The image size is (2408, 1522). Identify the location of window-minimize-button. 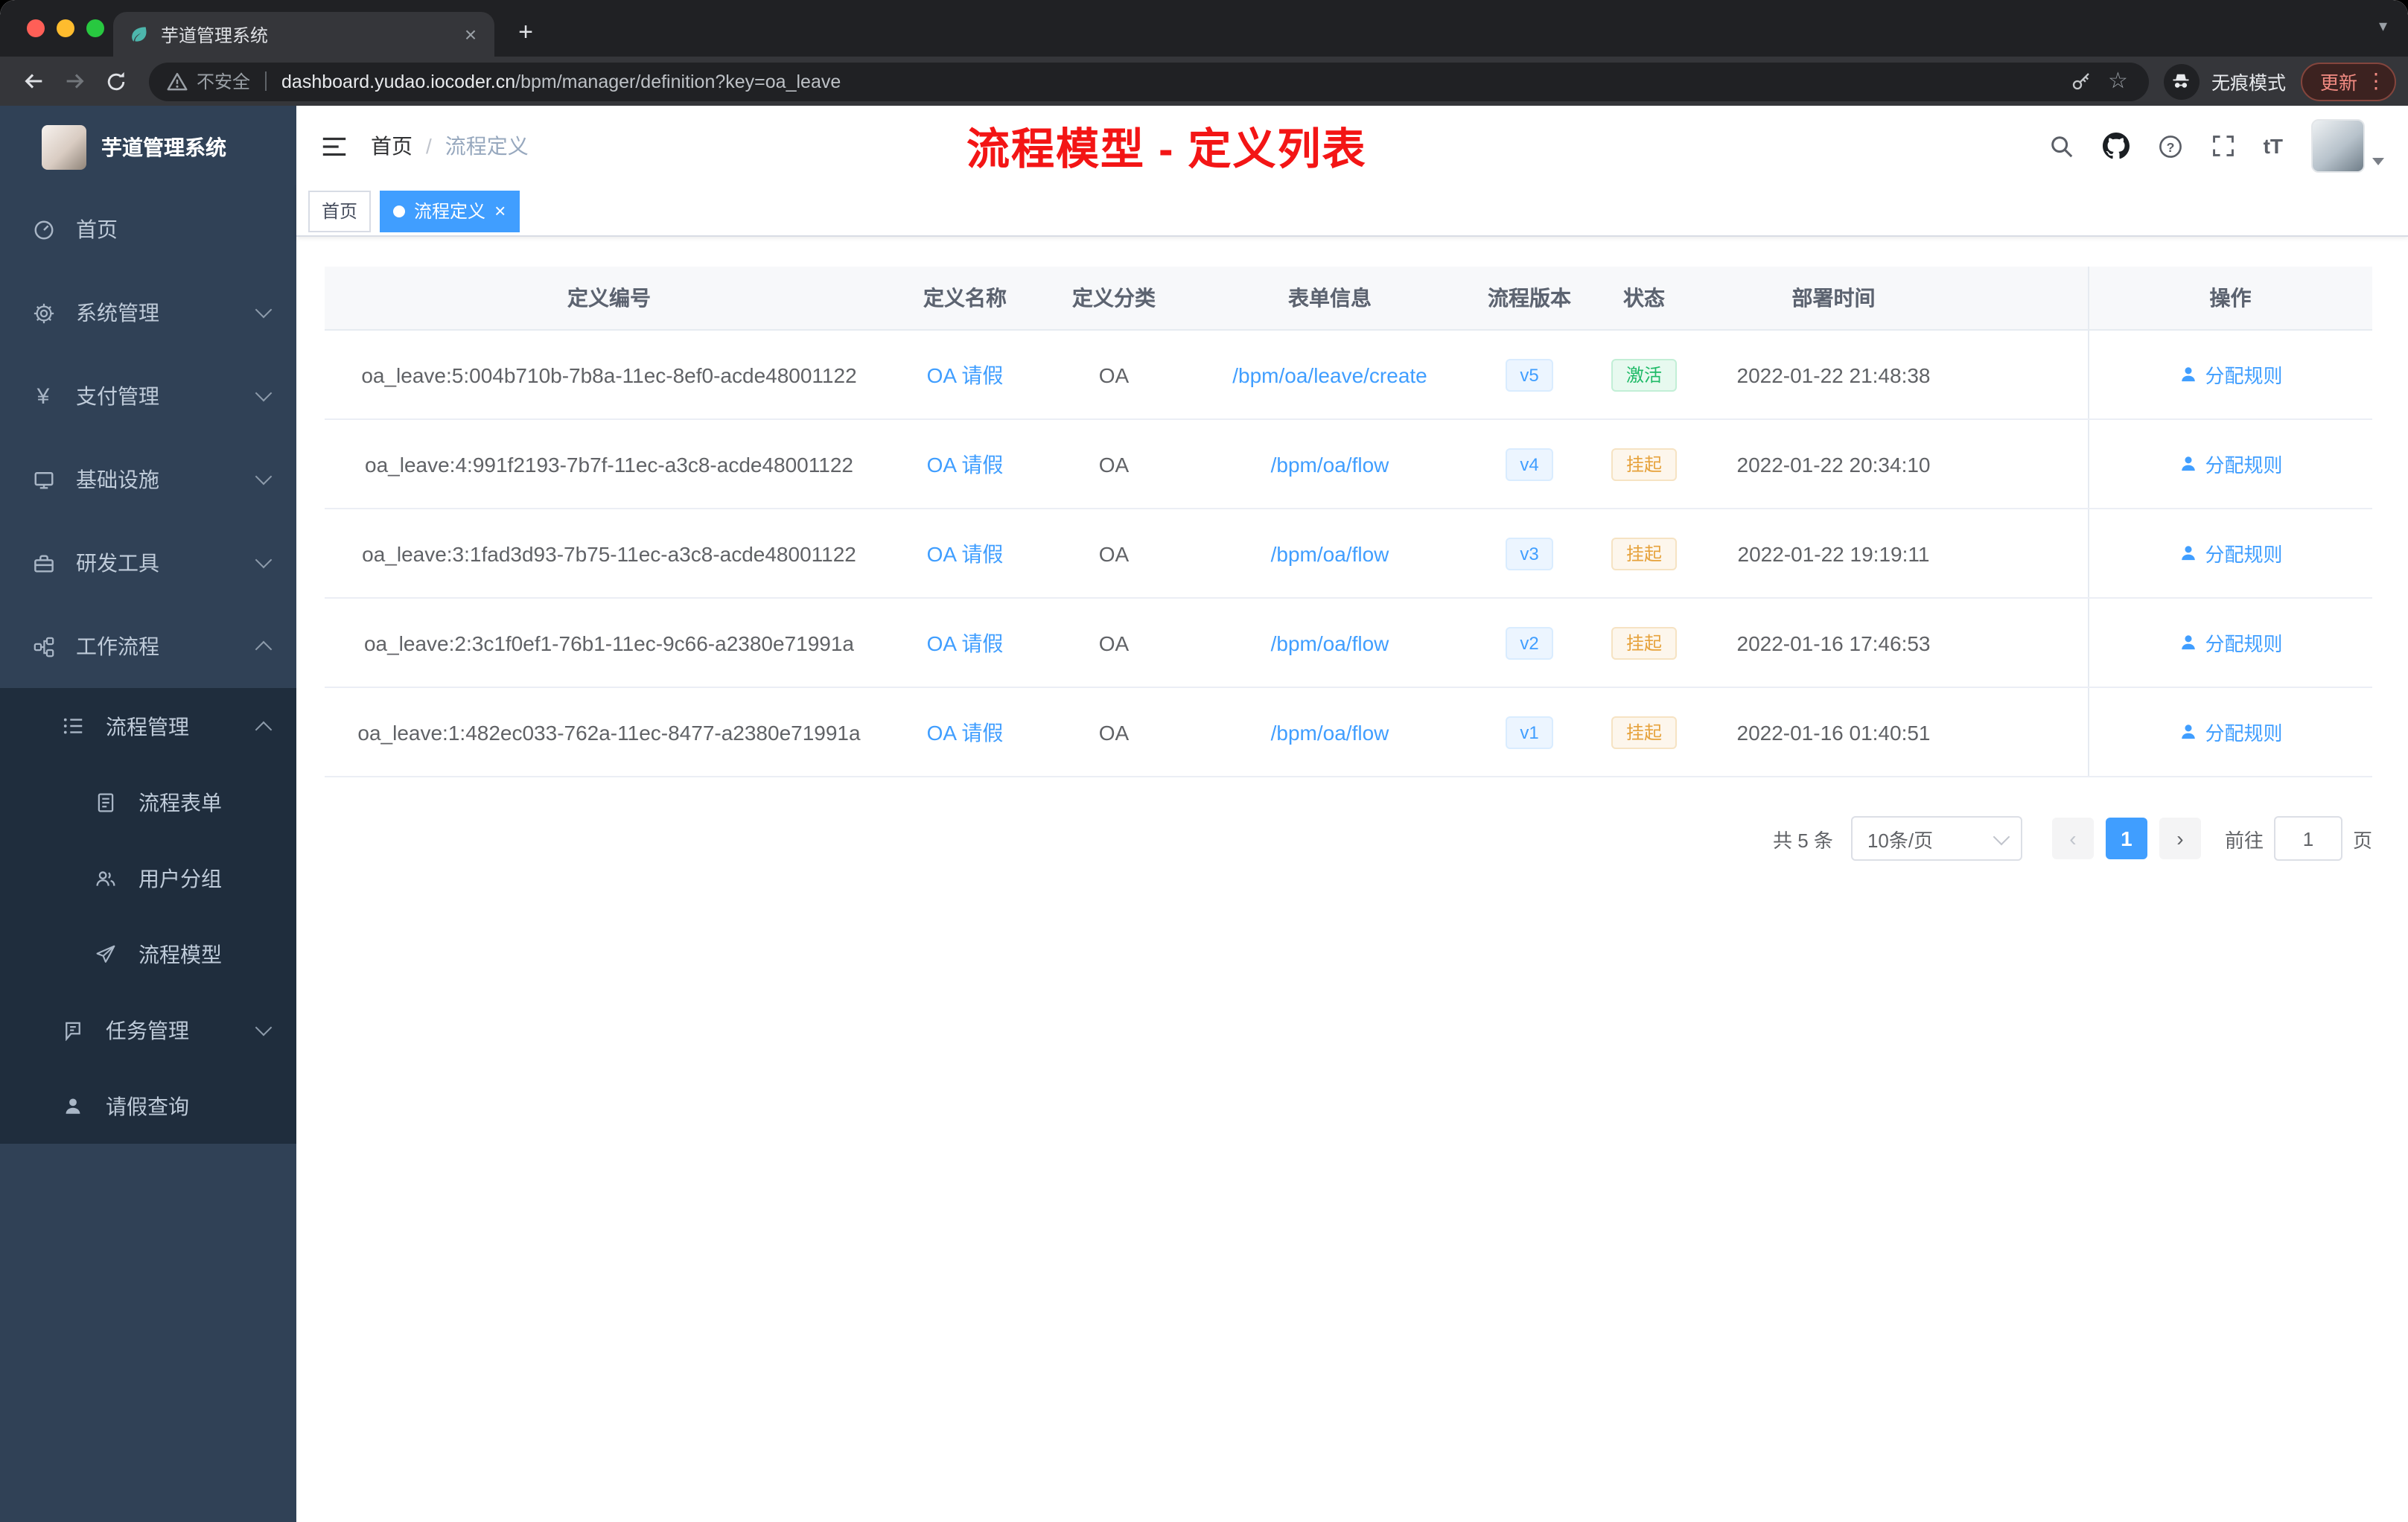
(65, 28).